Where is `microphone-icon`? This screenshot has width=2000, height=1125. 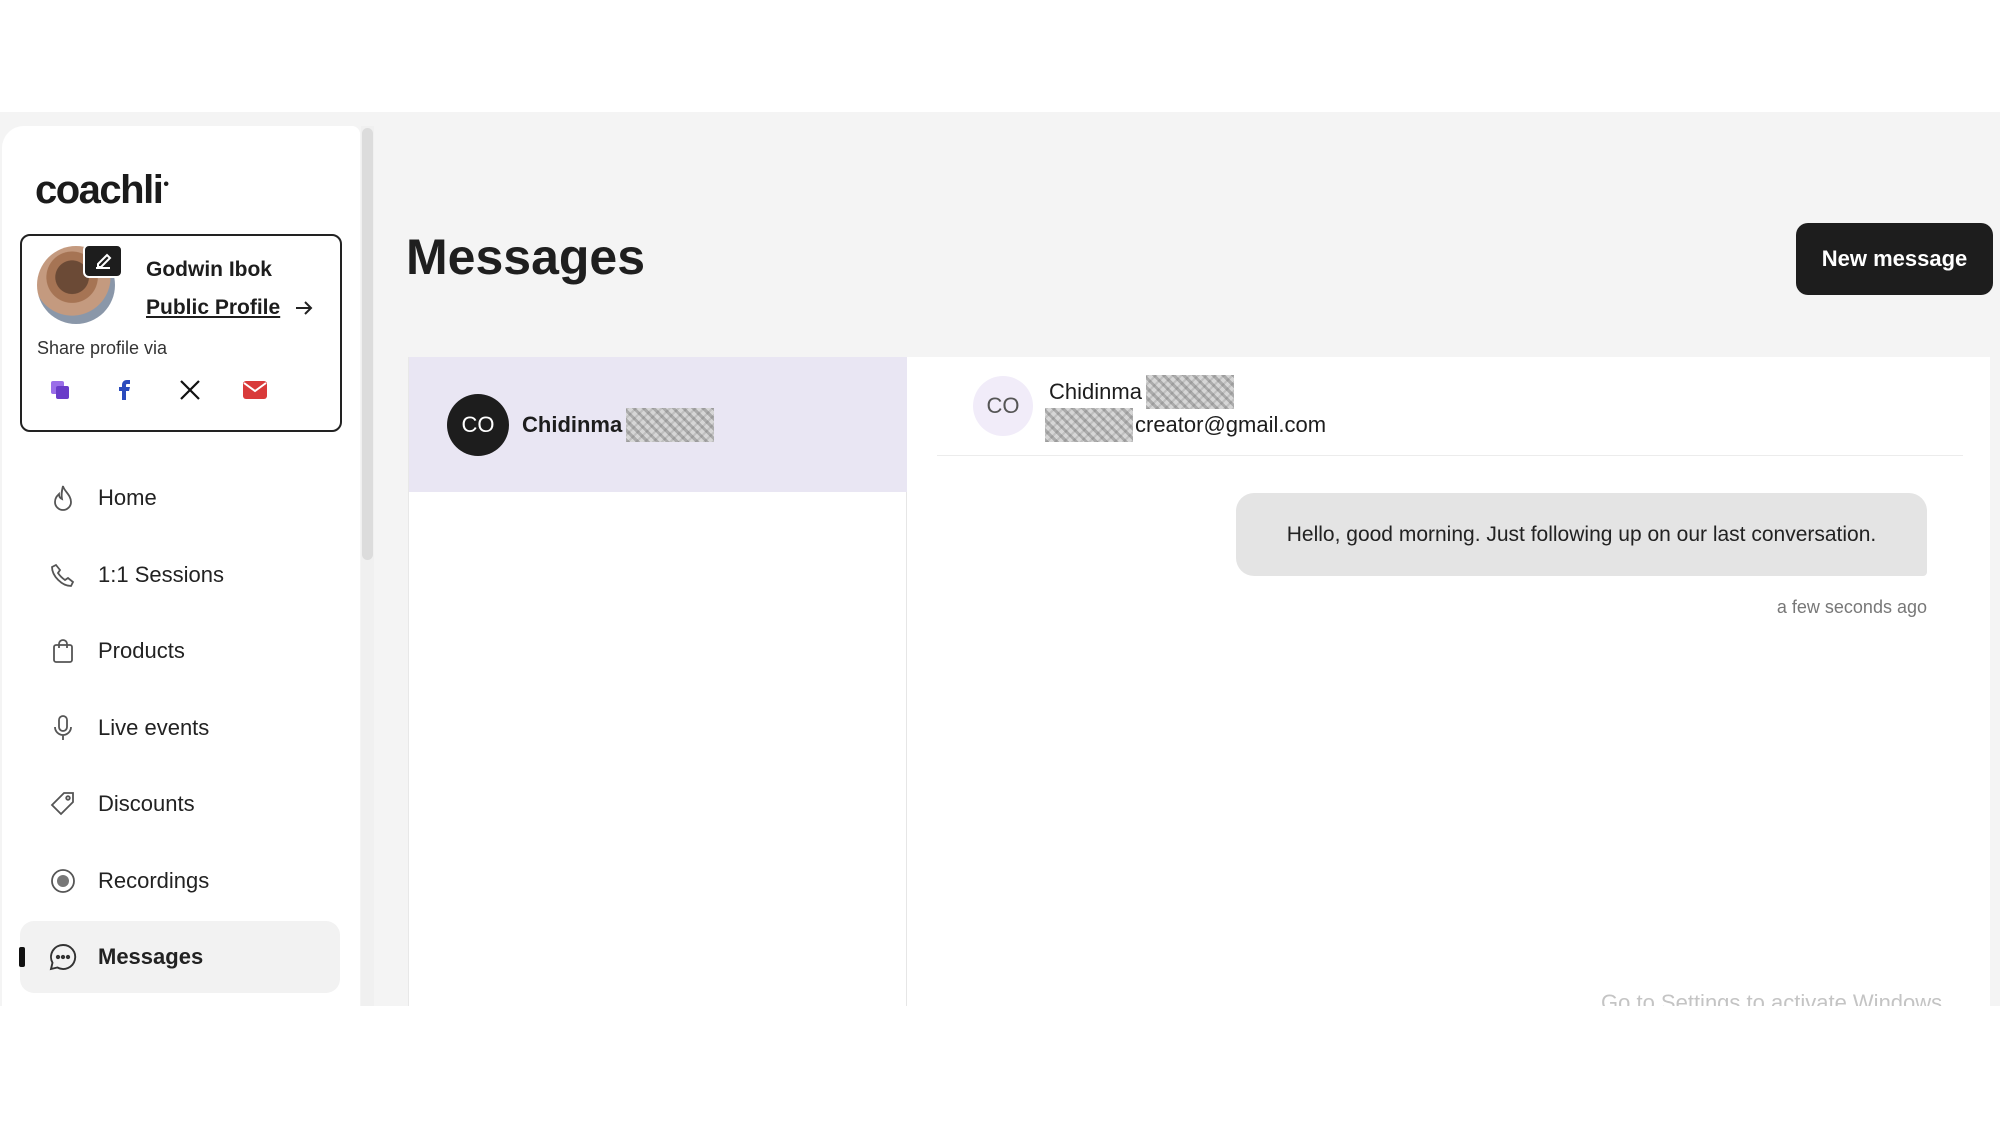
microphone-icon is located at coordinates (63, 728).